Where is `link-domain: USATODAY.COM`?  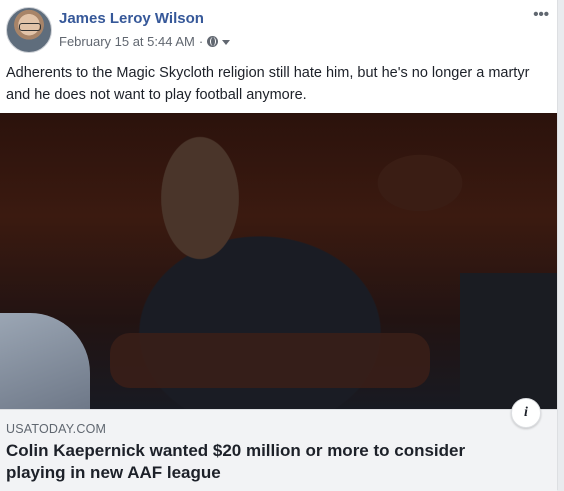 link-domain: USATODAY.COM is located at coordinates (56, 429).